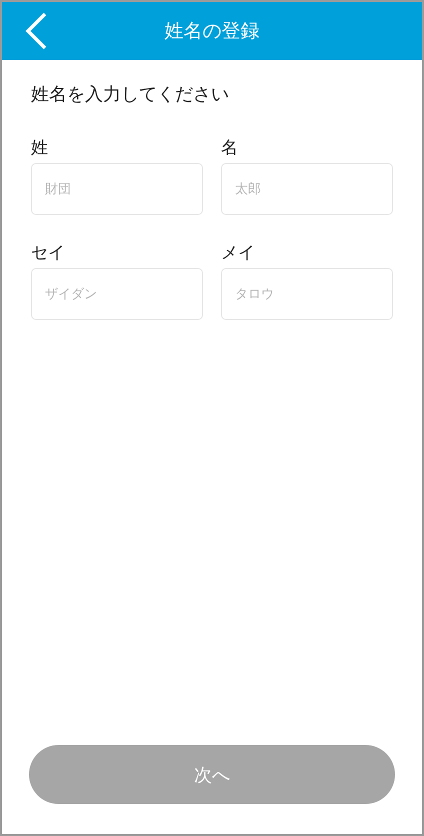 Image resolution: width=424 pixels, height=836 pixels. What do you see at coordinates (230, 148) in the screenshot?
I see `field-label: 名` at bounding box center [230, 148].